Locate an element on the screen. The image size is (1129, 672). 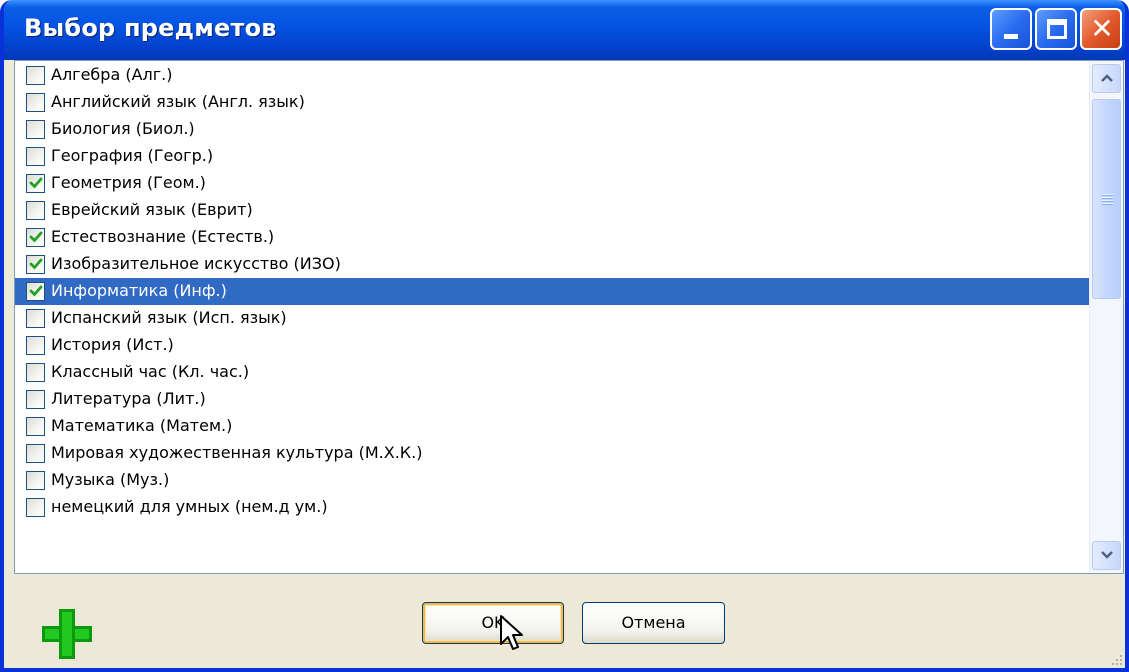
subject-label: Английский язык (Англ. язык) is located at coordinates (178, 101).